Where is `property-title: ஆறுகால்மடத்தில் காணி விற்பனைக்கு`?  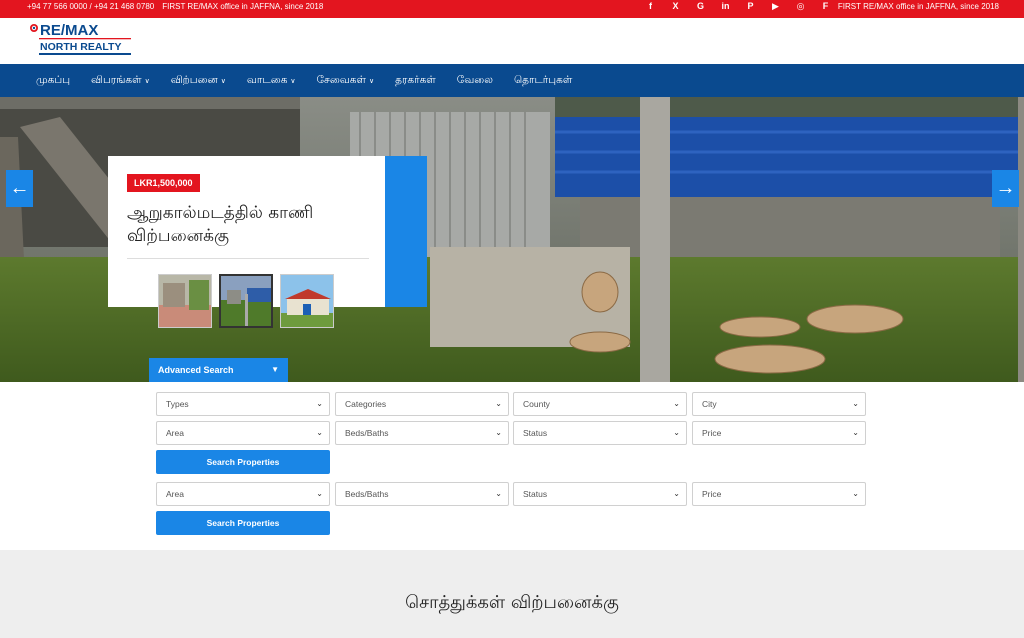 property-title: ஆறுகால்மடத்தில் காணி விற்பனைக்கு is located at coordinates (252, 225).